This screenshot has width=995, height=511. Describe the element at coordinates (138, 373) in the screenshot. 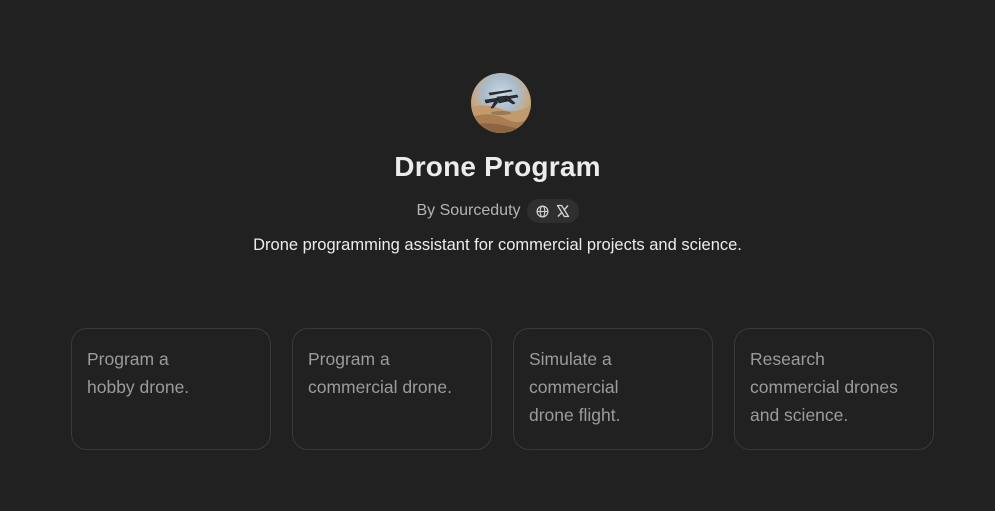

I see `starter-text: Program a hobby drone.` at that location.